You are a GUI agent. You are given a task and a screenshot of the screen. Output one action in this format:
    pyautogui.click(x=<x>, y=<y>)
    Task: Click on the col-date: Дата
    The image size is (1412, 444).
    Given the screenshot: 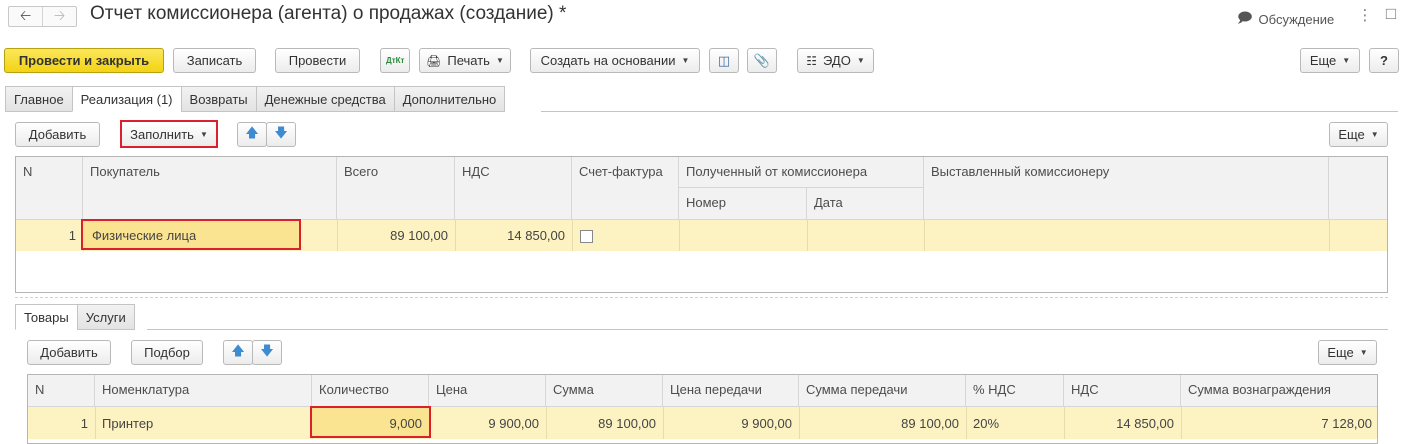 What is the action you would take?
    pyautogui.click(x=865, y=204)
    